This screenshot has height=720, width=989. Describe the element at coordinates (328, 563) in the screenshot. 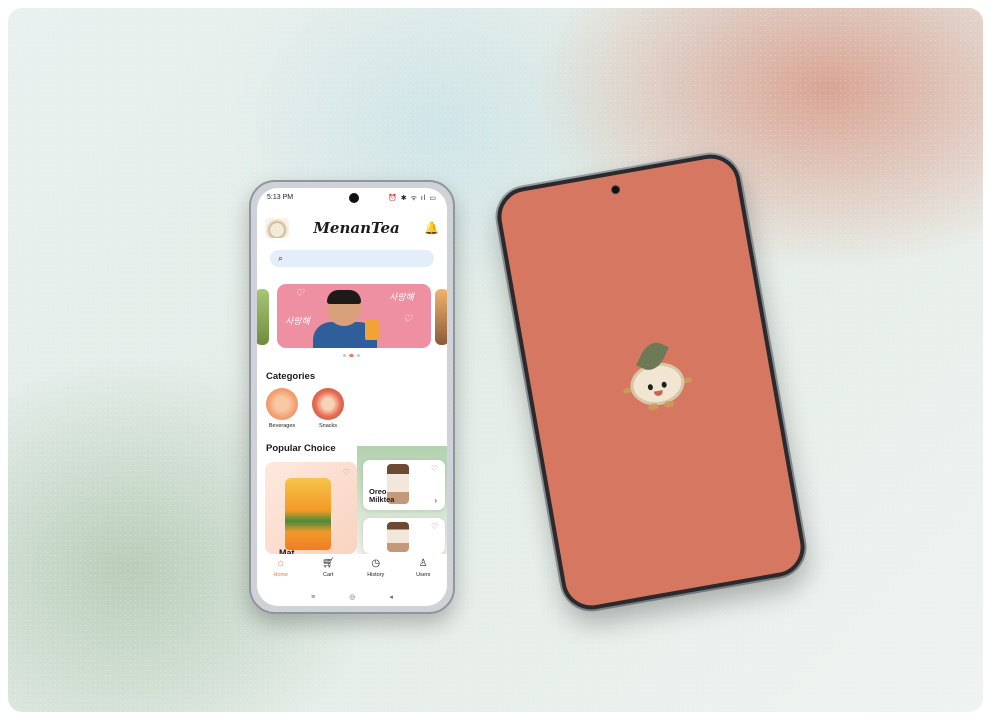

I see `cart-icon: 🛒︎` at that location.